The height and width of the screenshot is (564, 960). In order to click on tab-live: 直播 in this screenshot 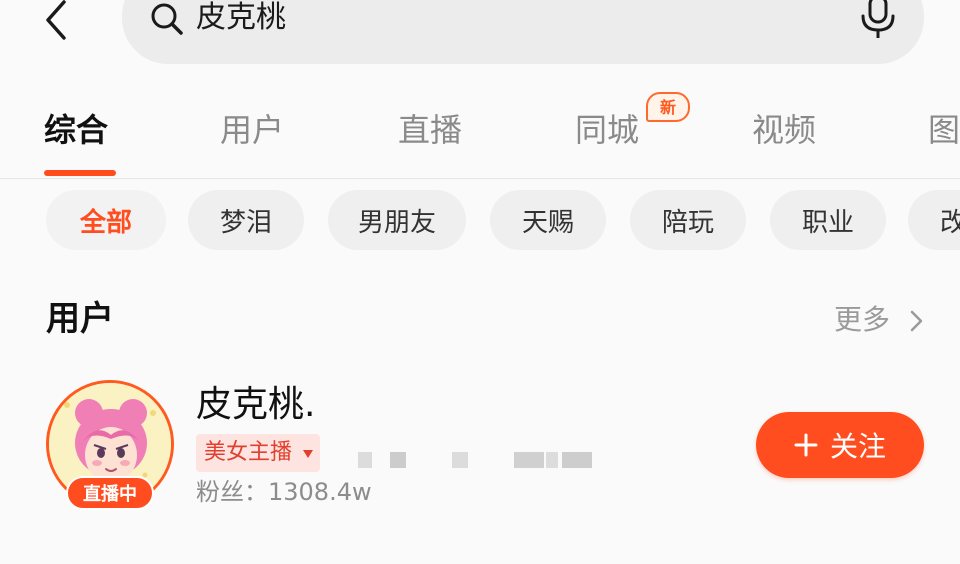, I will do `click(430, 130)`.